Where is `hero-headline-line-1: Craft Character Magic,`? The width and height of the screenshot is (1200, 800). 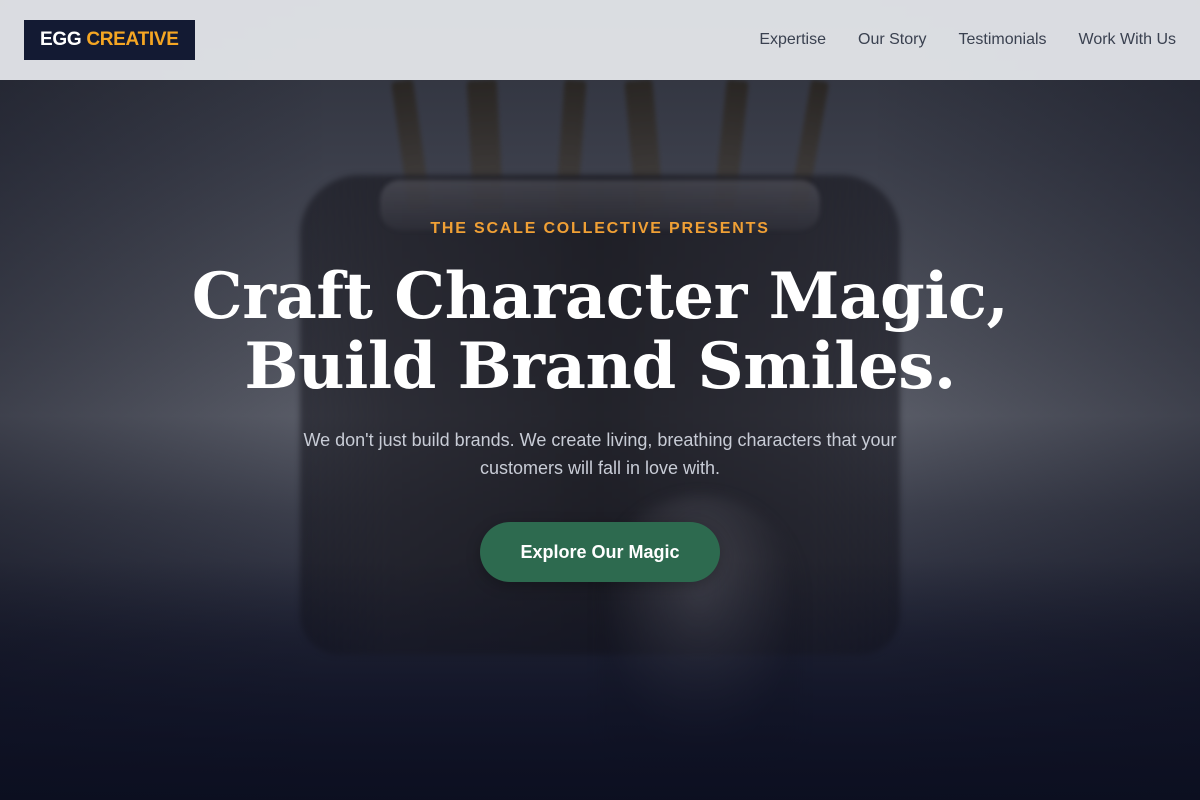 hero-headline-line-1: Craft Character Magic, is located at coordinates (600, 296).